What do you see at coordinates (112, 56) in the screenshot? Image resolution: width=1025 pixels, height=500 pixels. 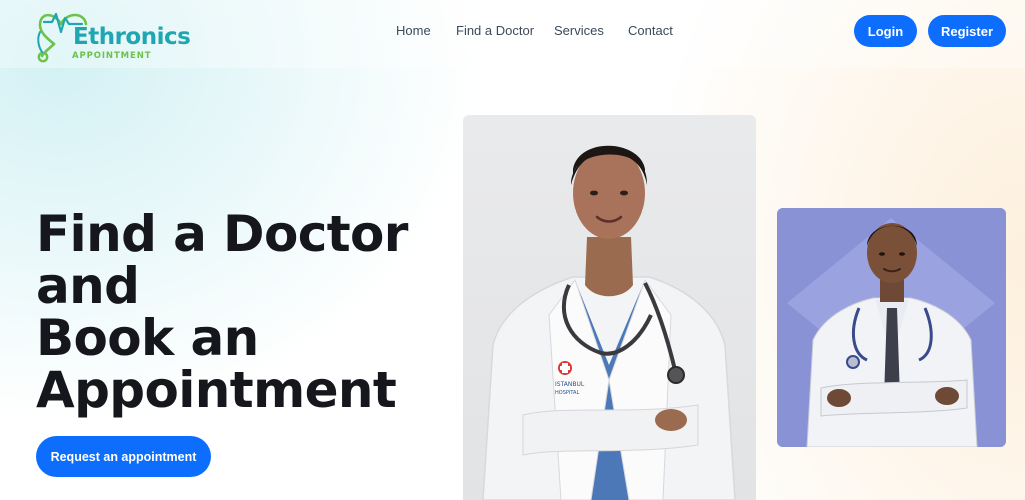 I see `brand-tagline: APPOINTMENT` at bounding box center [112, 56].